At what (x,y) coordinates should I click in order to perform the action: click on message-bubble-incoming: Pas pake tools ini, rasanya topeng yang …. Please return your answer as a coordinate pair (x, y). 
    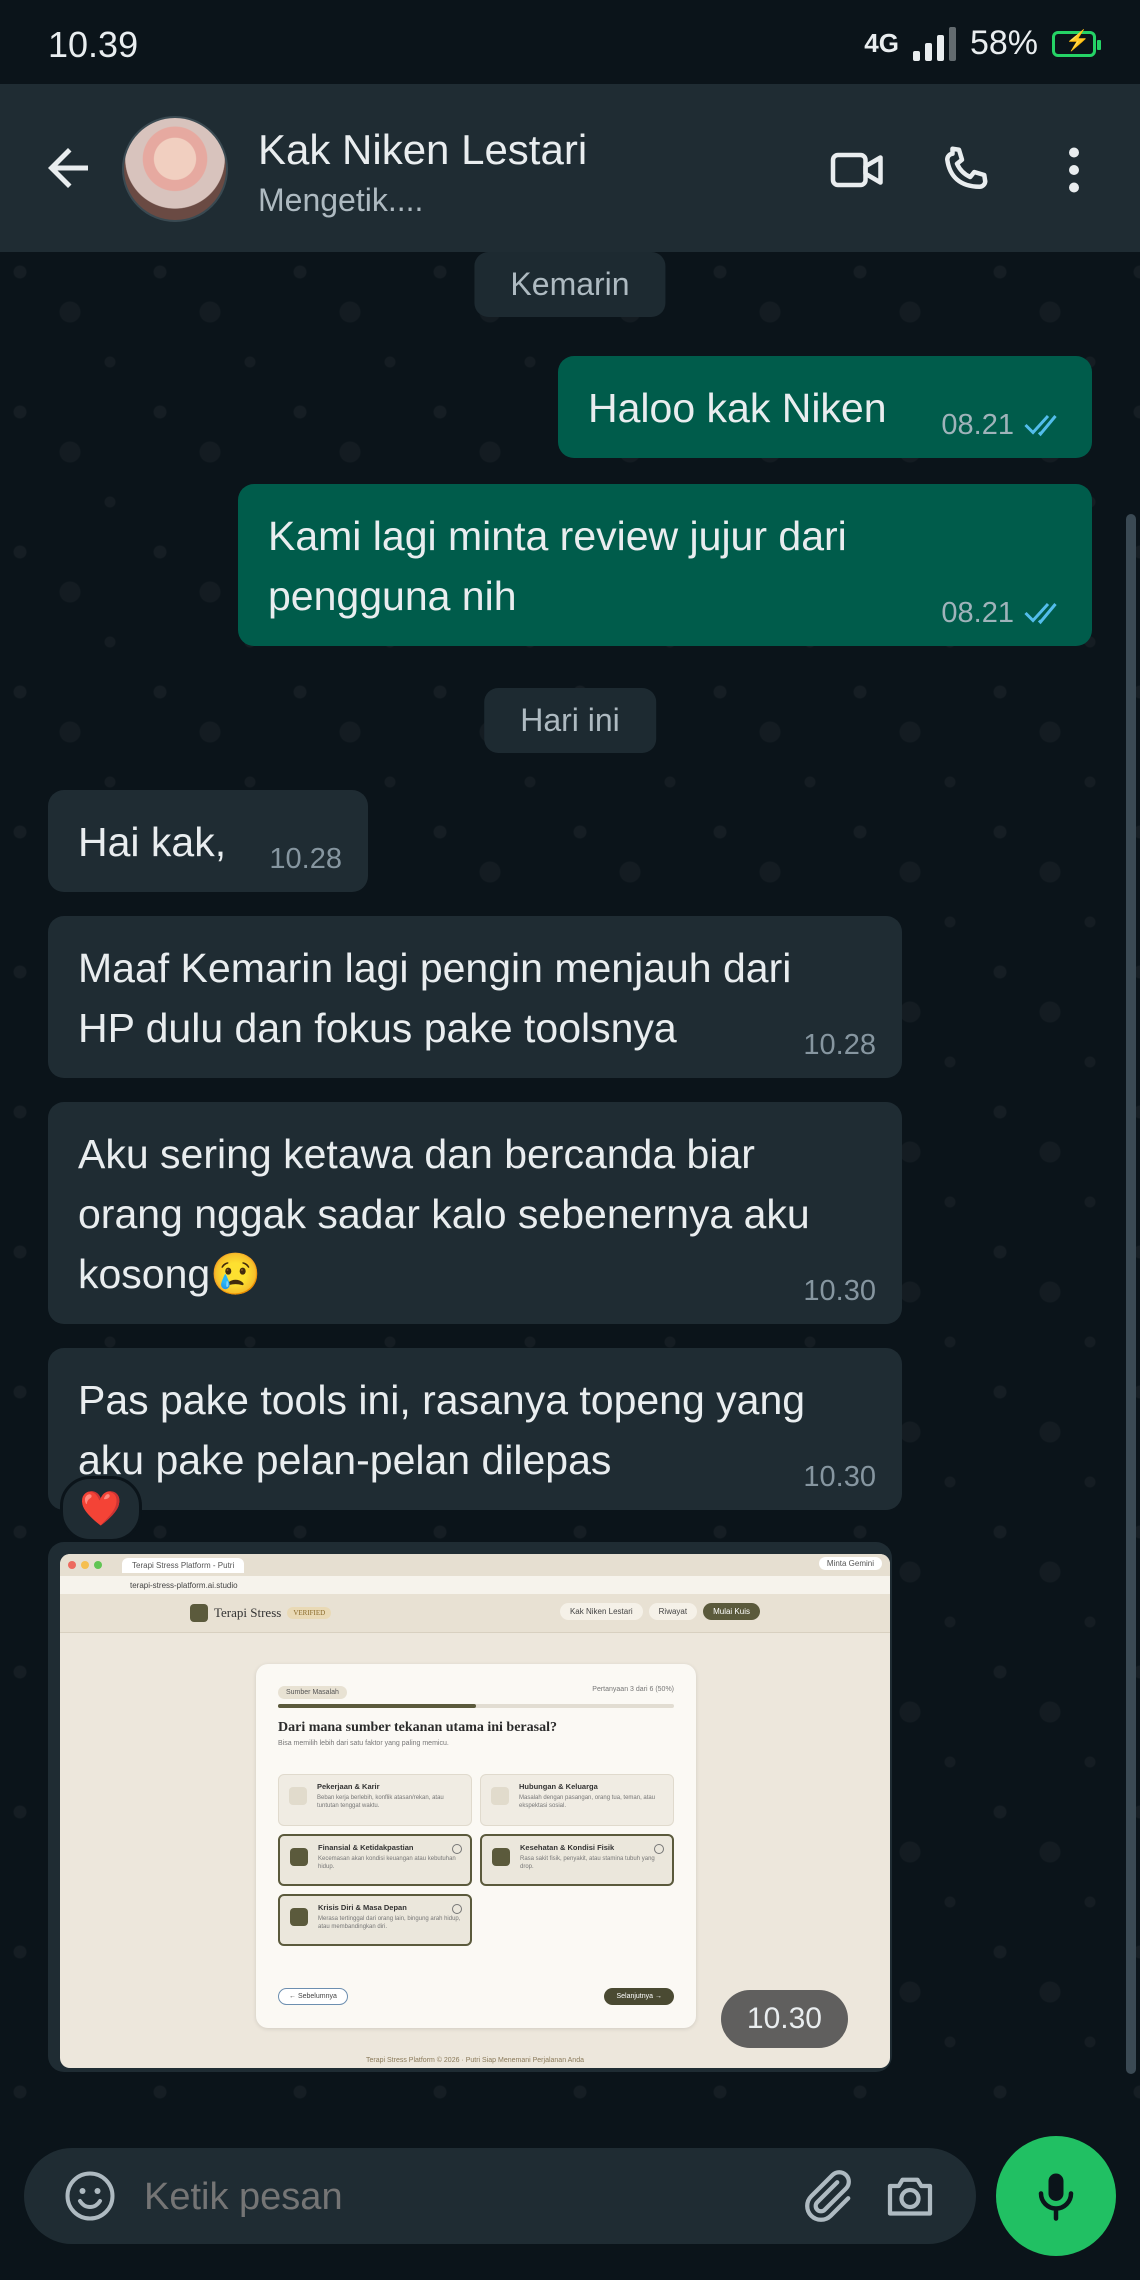
    Looking at the image, I should click on (475, 1429).